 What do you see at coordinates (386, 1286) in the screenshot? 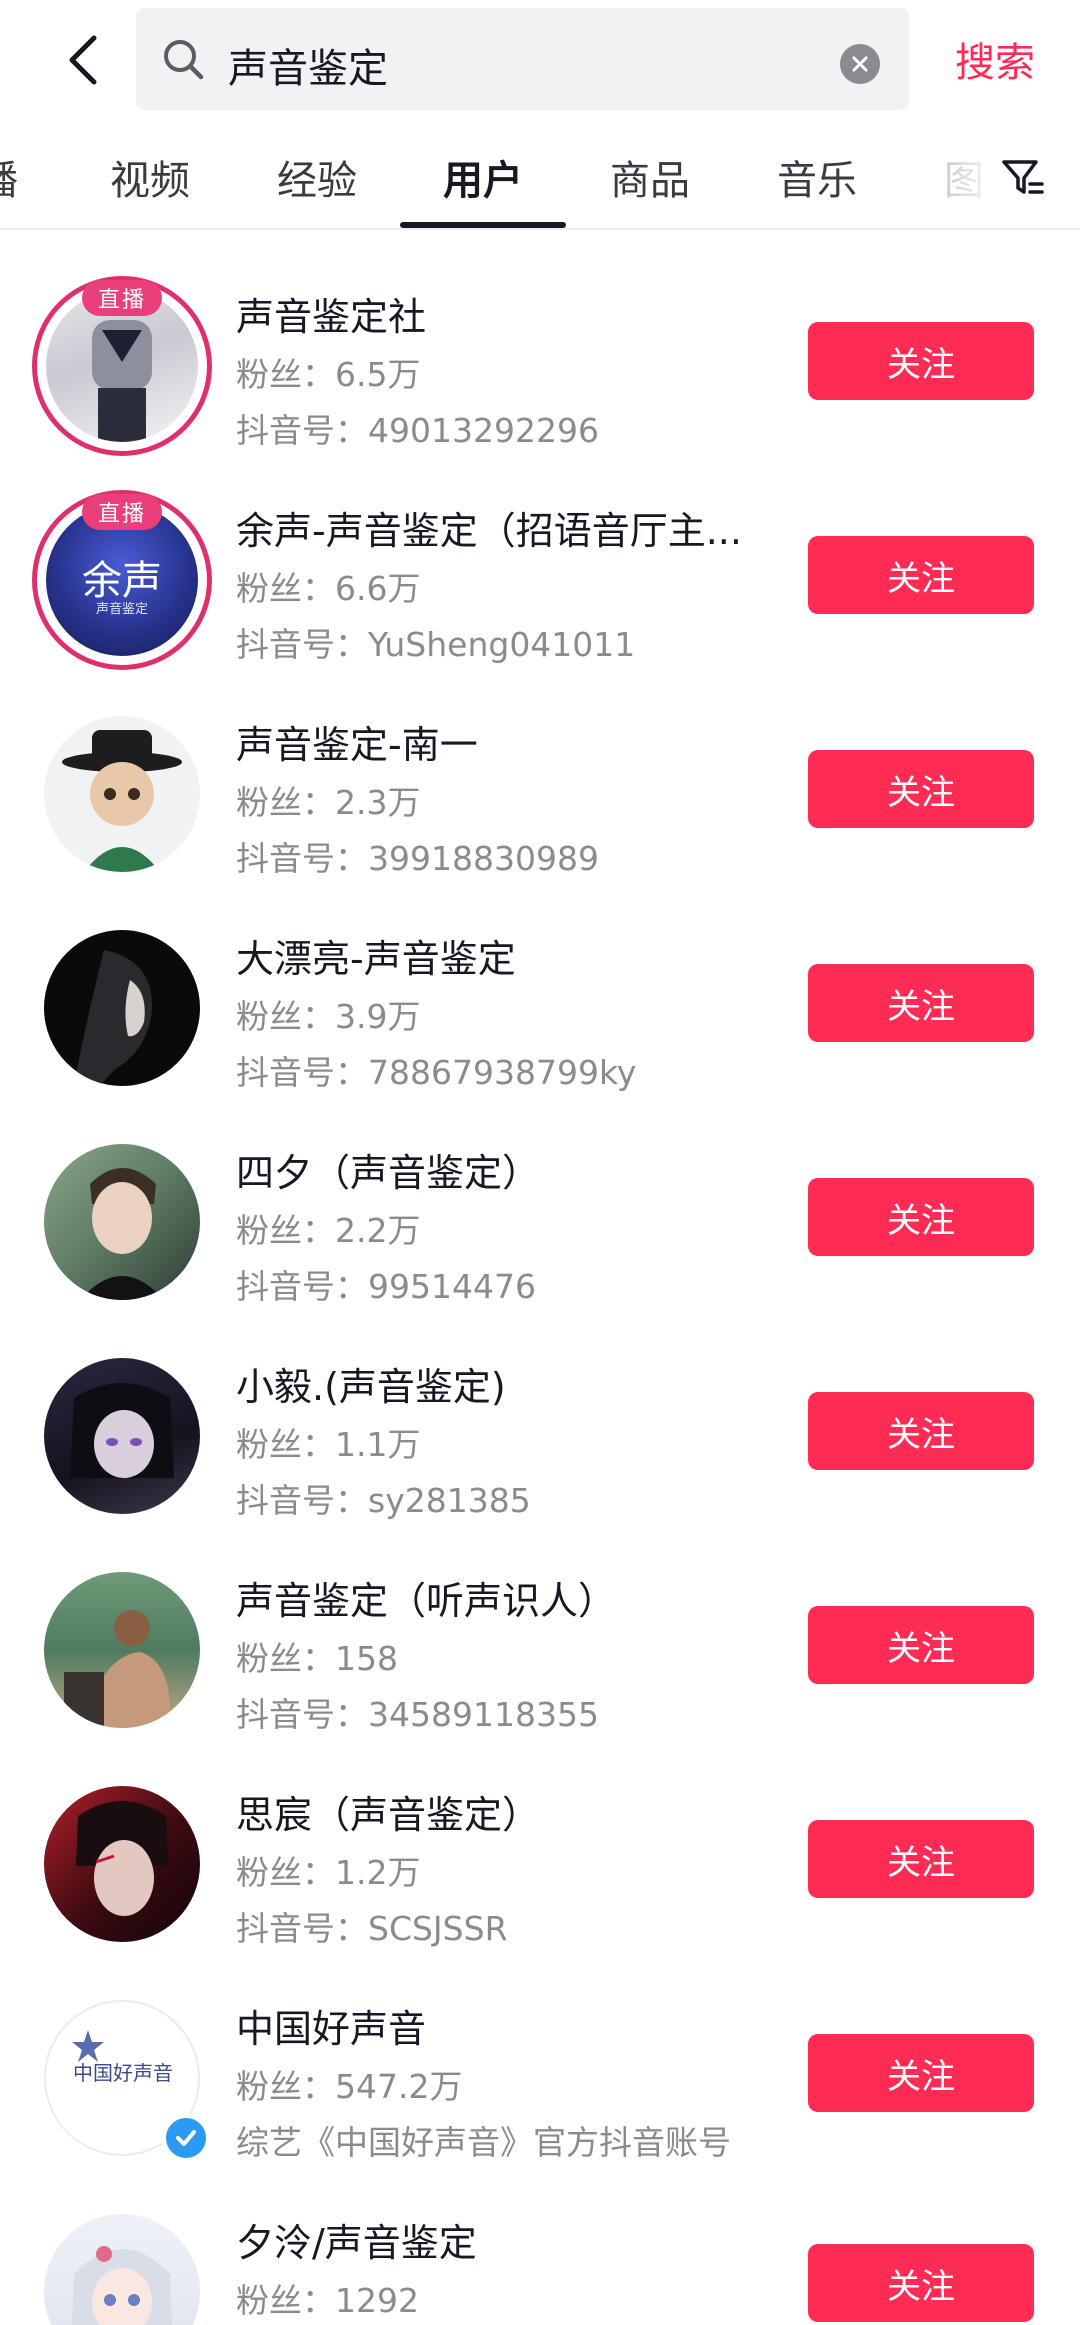
I see `douyin-id: 抖音号：99514476` at bounding box center [386, 1286].